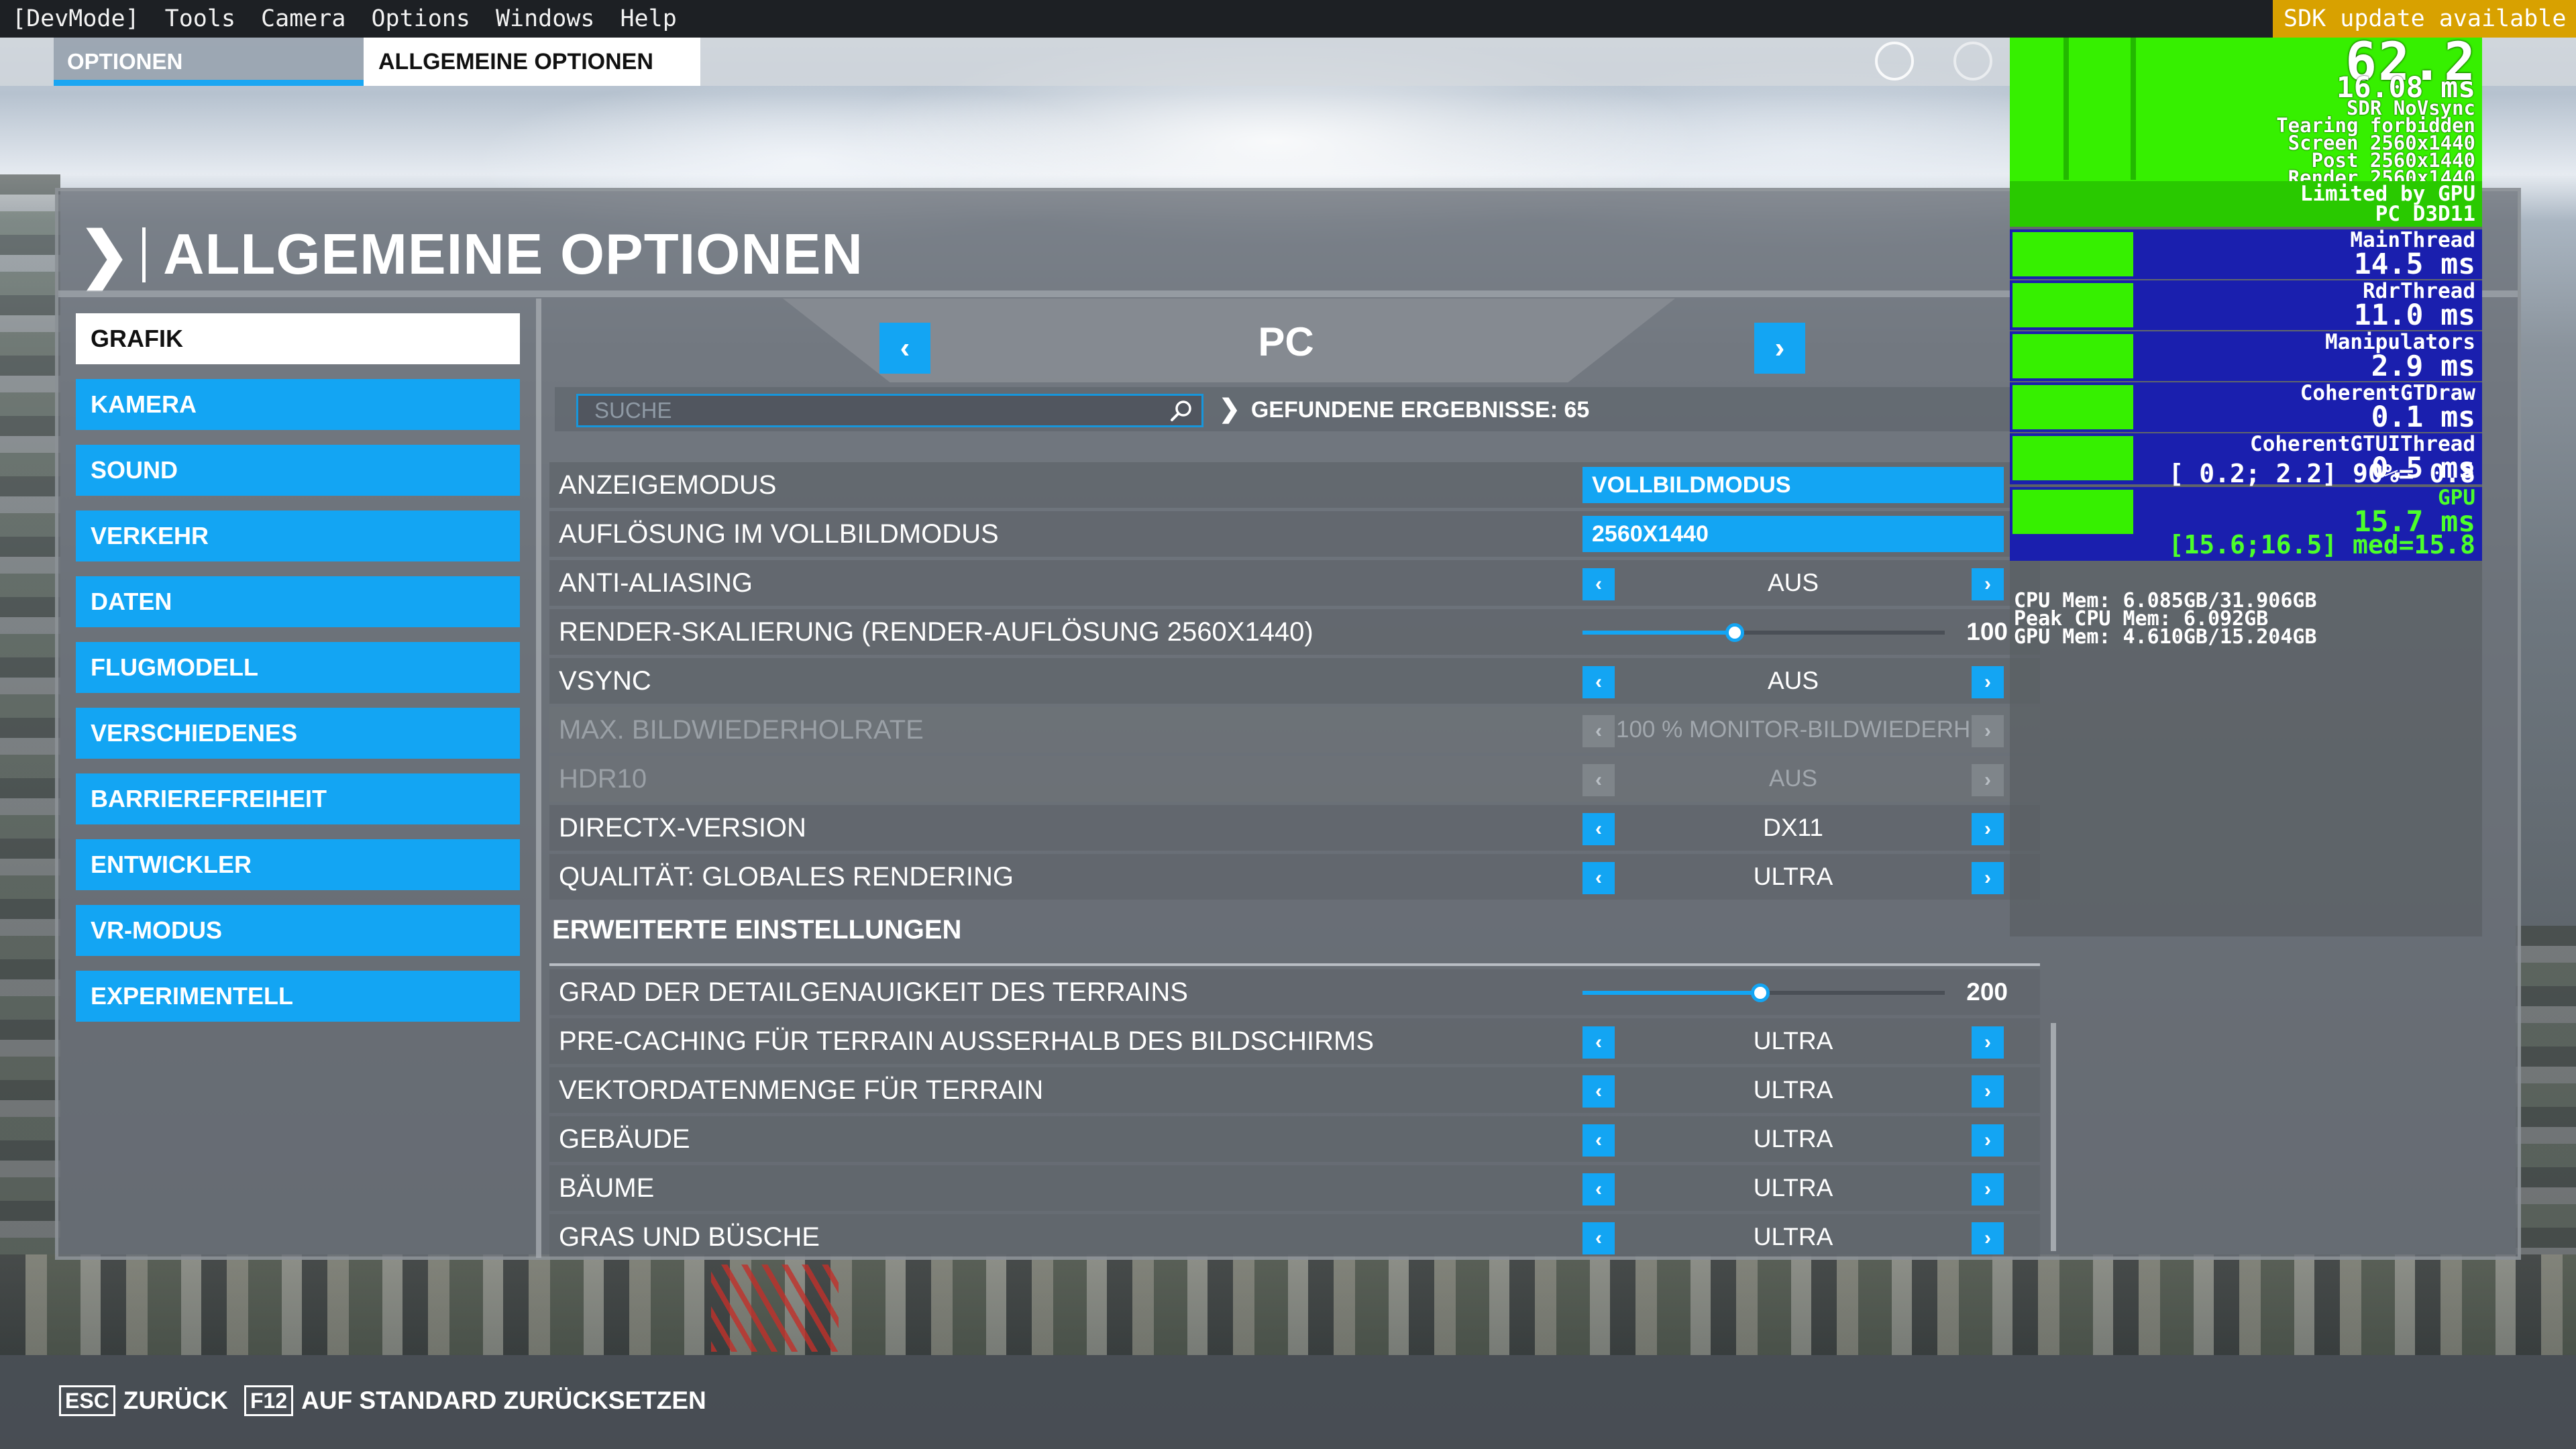  I want to click on search-input, so click(866, 410).